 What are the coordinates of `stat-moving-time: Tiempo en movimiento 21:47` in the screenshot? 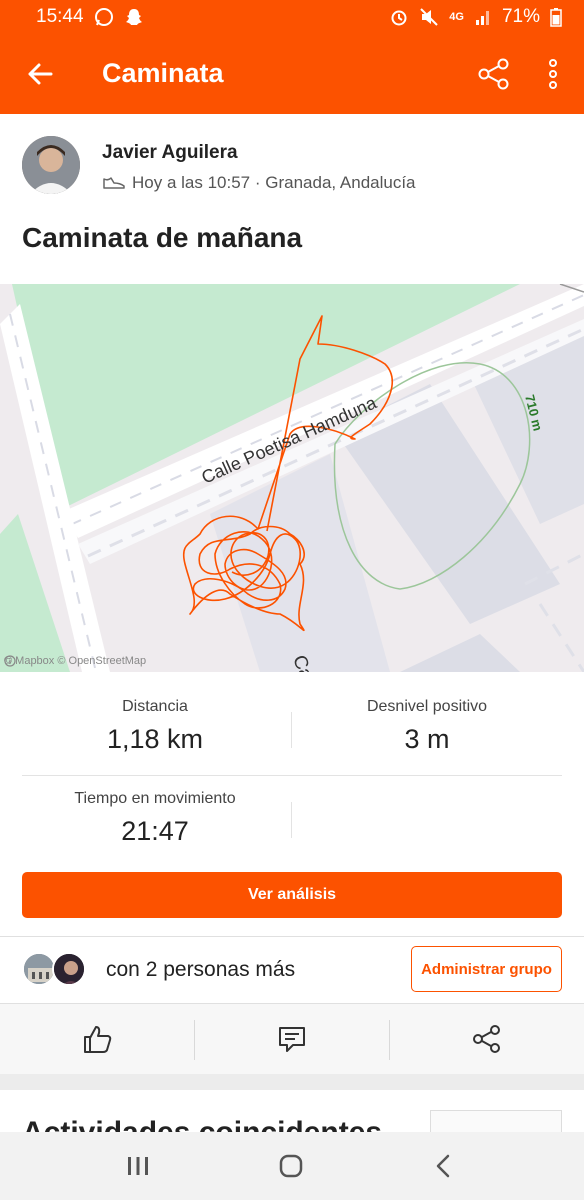 It's located at (155, 818).